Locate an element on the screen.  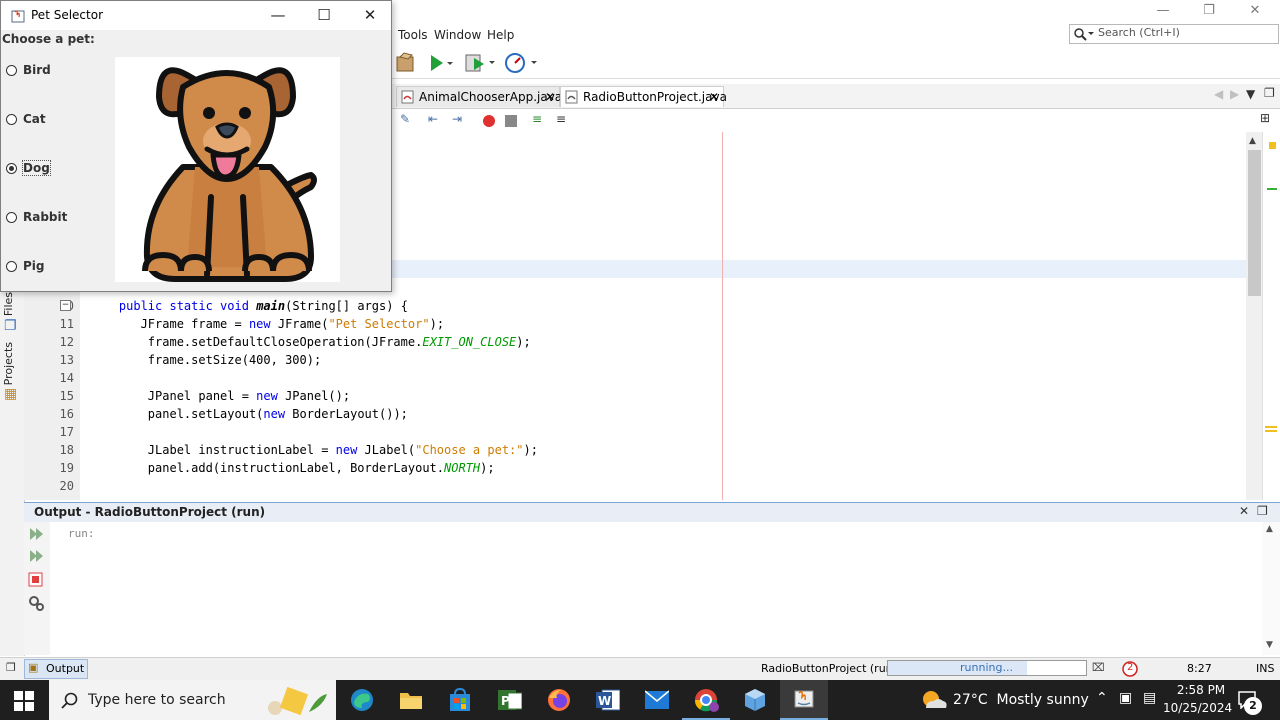
restore-icon: ❐ is located at coordinates (1262, 511).